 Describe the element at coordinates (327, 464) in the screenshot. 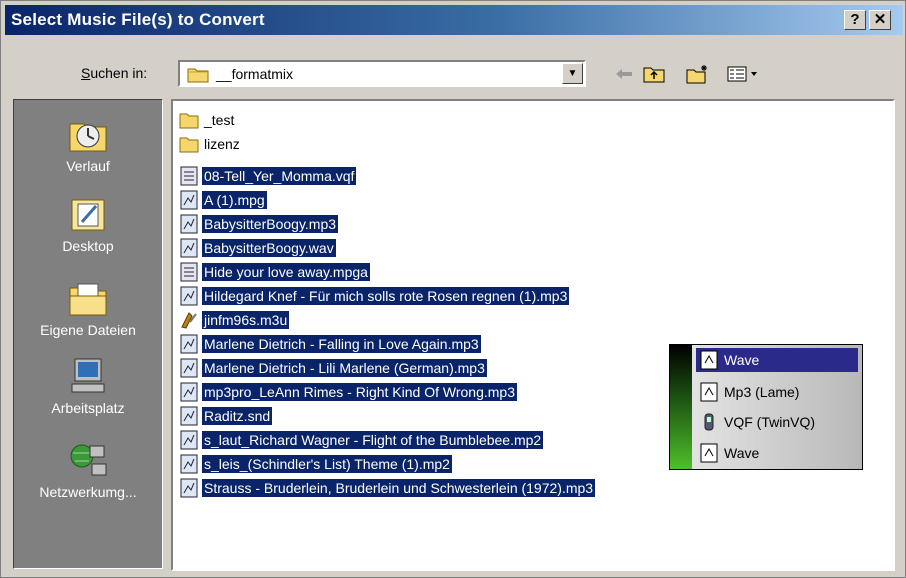

I see `file-name: s_leis_(Schindler's List) Theme (1).mp2` at that location.